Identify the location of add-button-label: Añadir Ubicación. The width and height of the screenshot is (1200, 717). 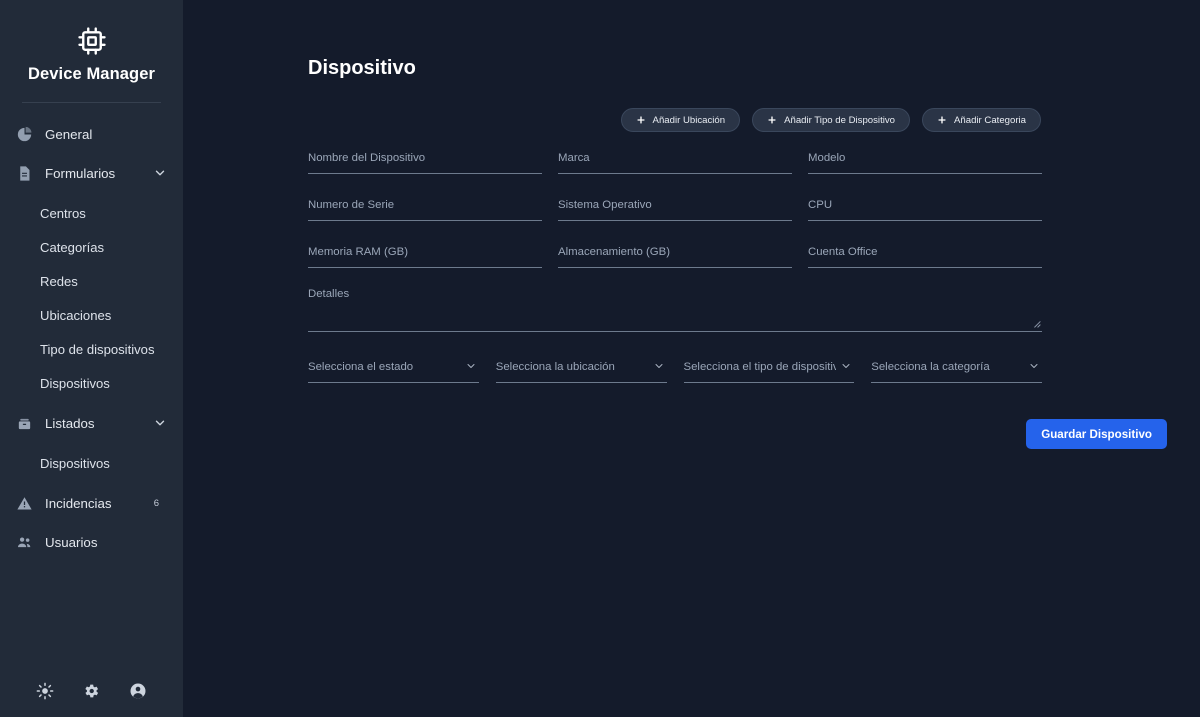
(689, 120).